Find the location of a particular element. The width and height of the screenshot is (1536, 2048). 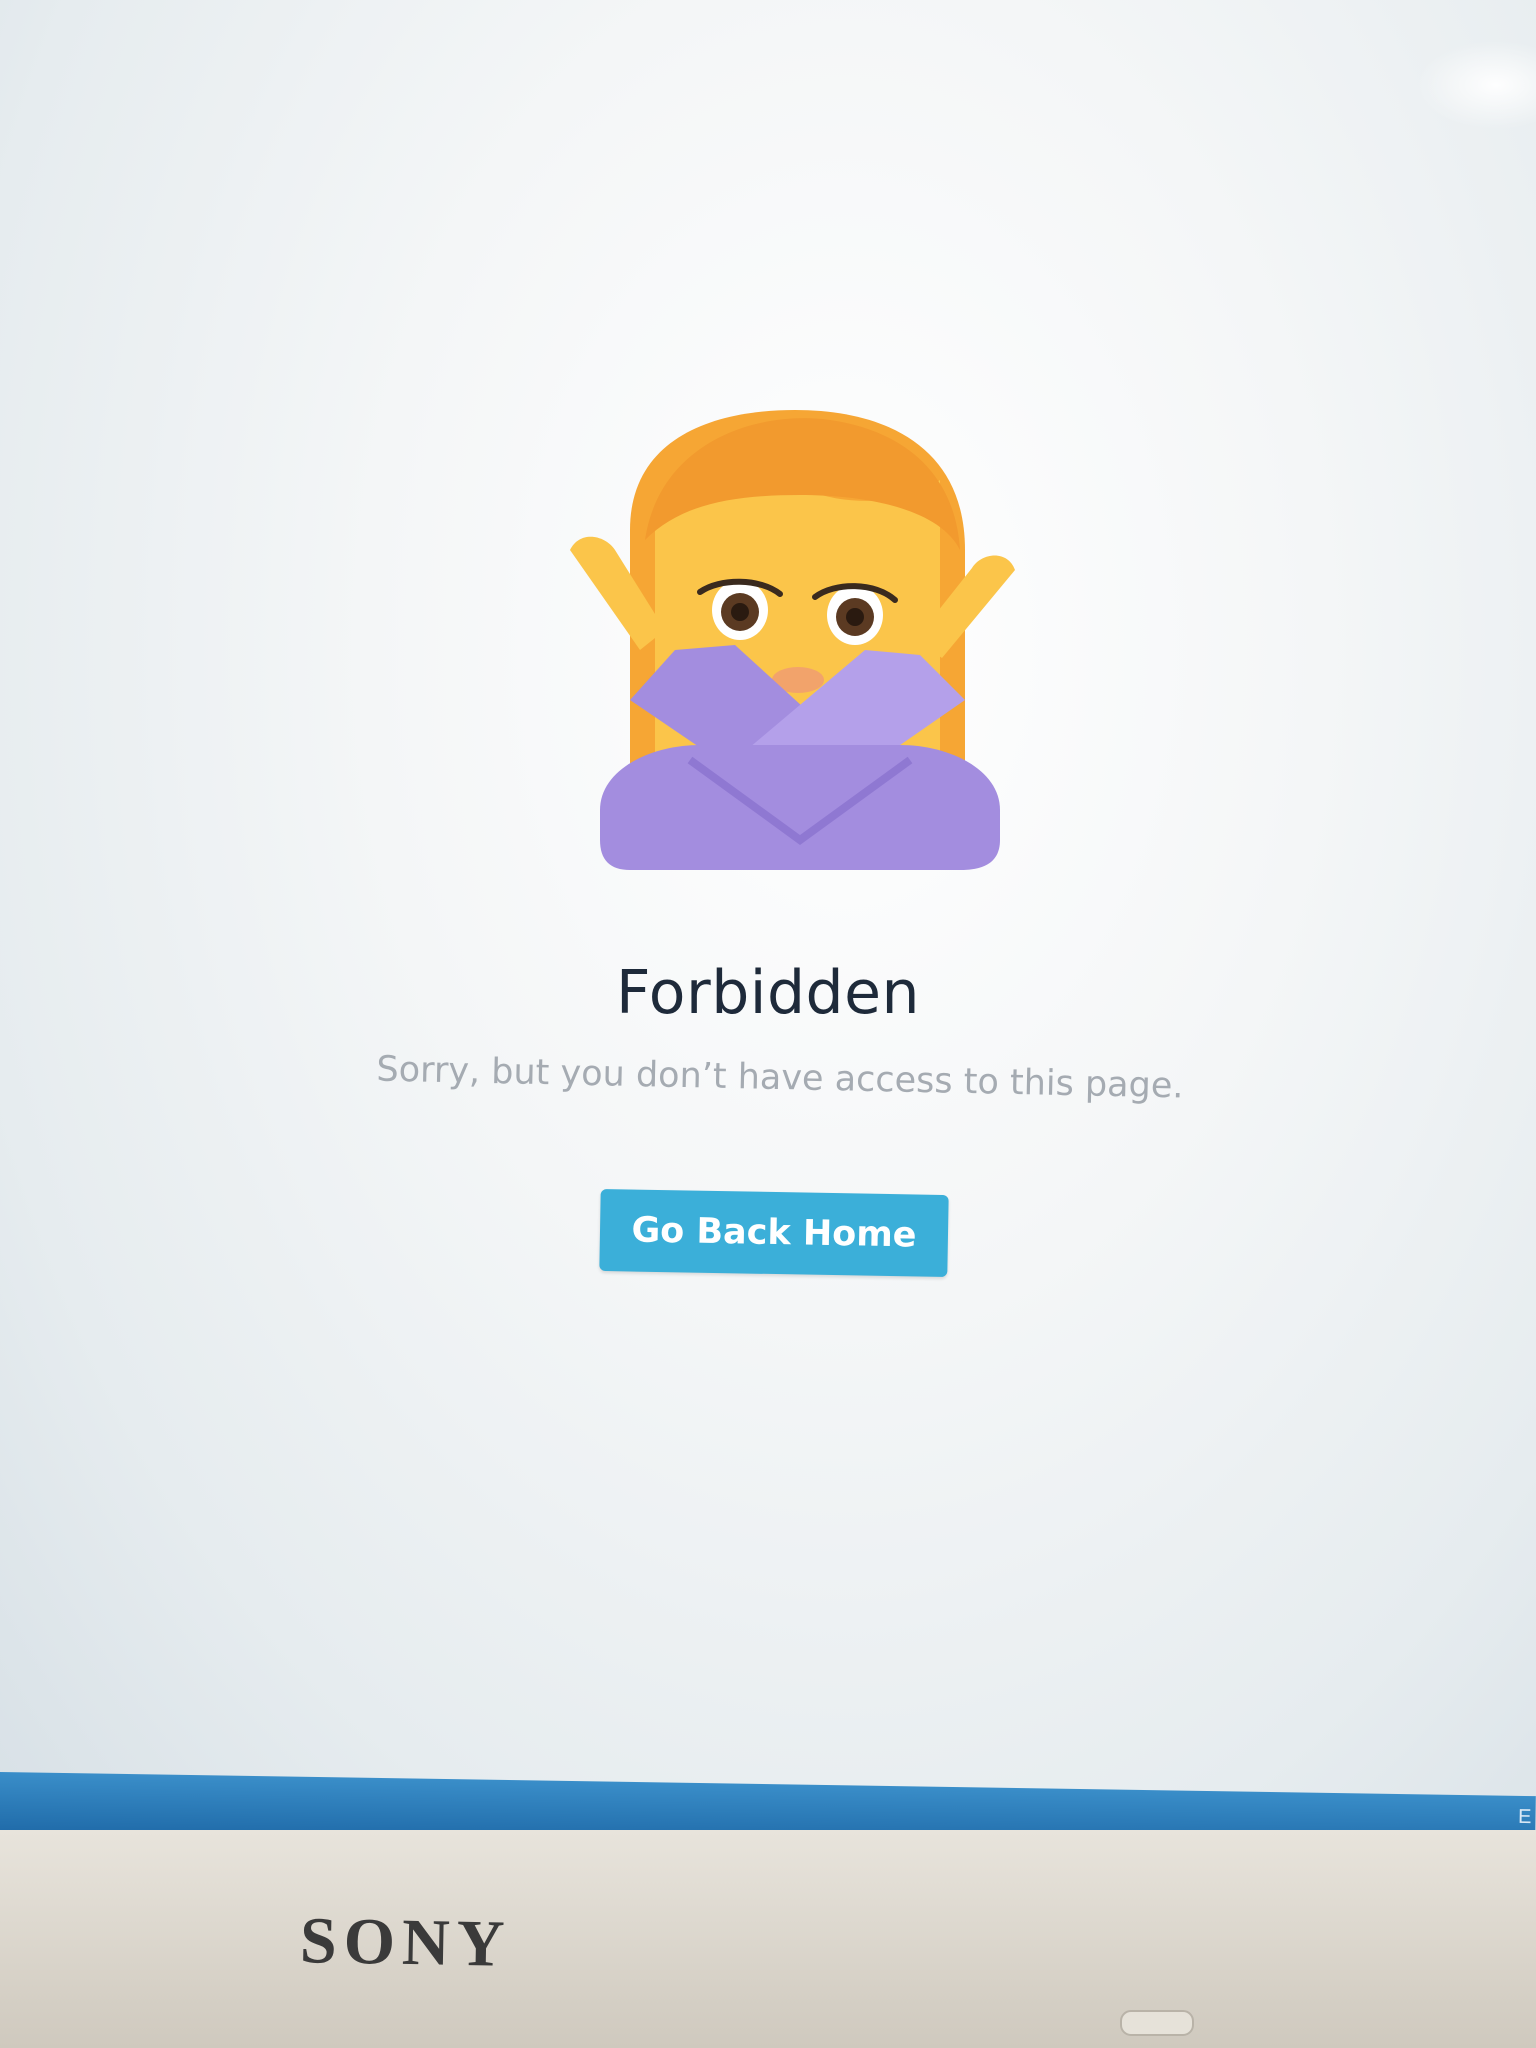

monitor-bezel is located at coordinates (768, 1939).